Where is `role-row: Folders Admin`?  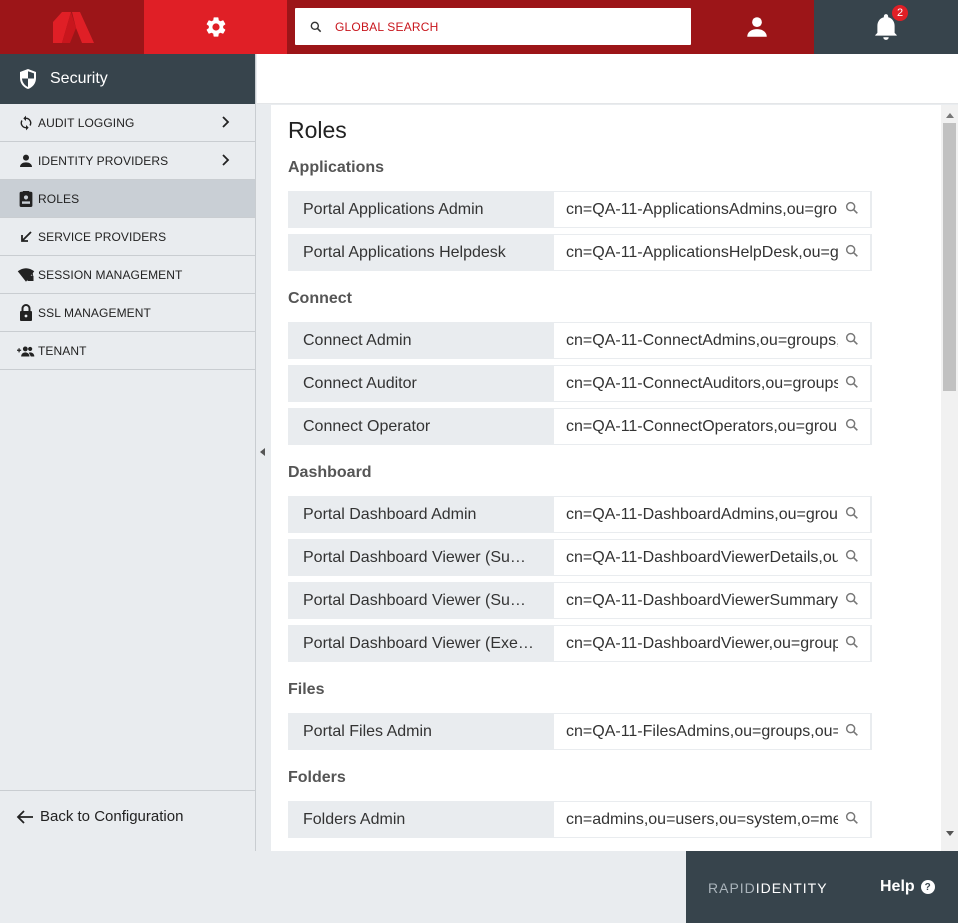 role-row: Folders Admin is located at coordinates (580, 819).